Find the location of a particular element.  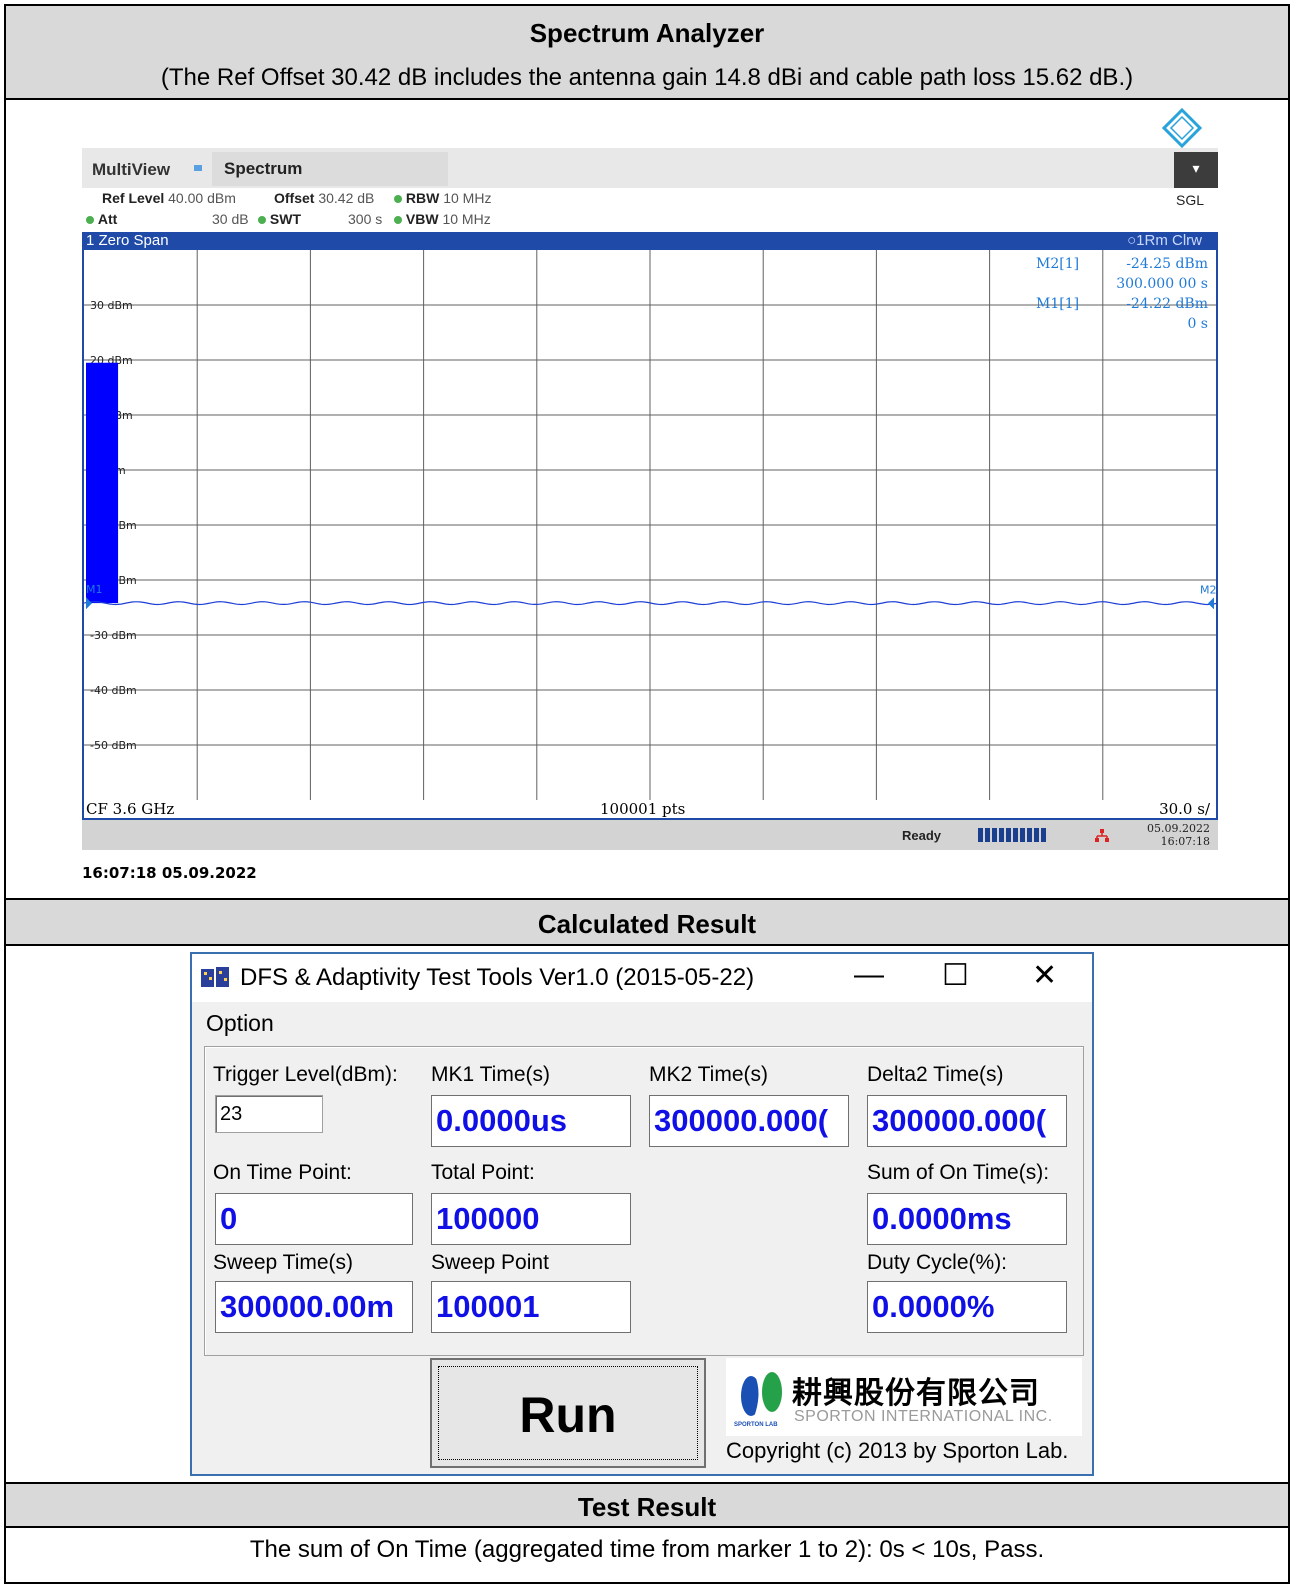

test-header: Test Result is located at coordinates (647, 1505).